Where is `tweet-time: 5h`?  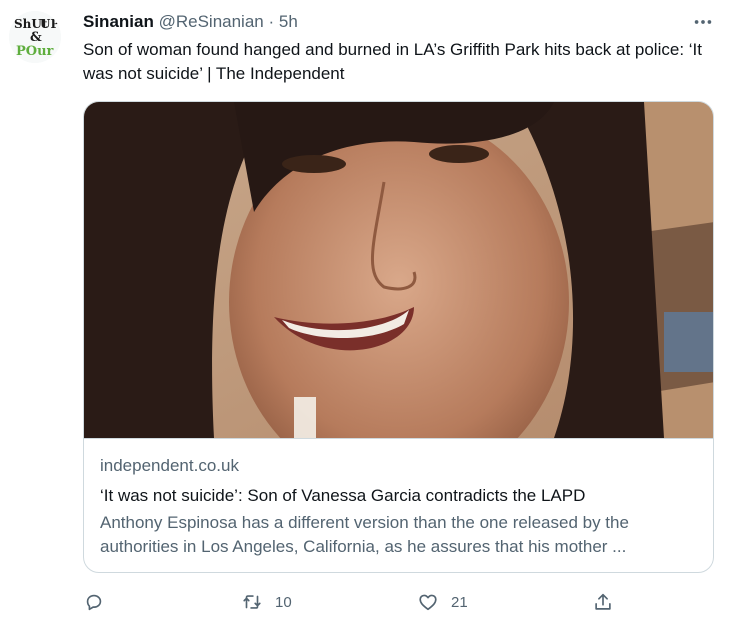 tweet-time: 5h is located at coordinates (288, 21).